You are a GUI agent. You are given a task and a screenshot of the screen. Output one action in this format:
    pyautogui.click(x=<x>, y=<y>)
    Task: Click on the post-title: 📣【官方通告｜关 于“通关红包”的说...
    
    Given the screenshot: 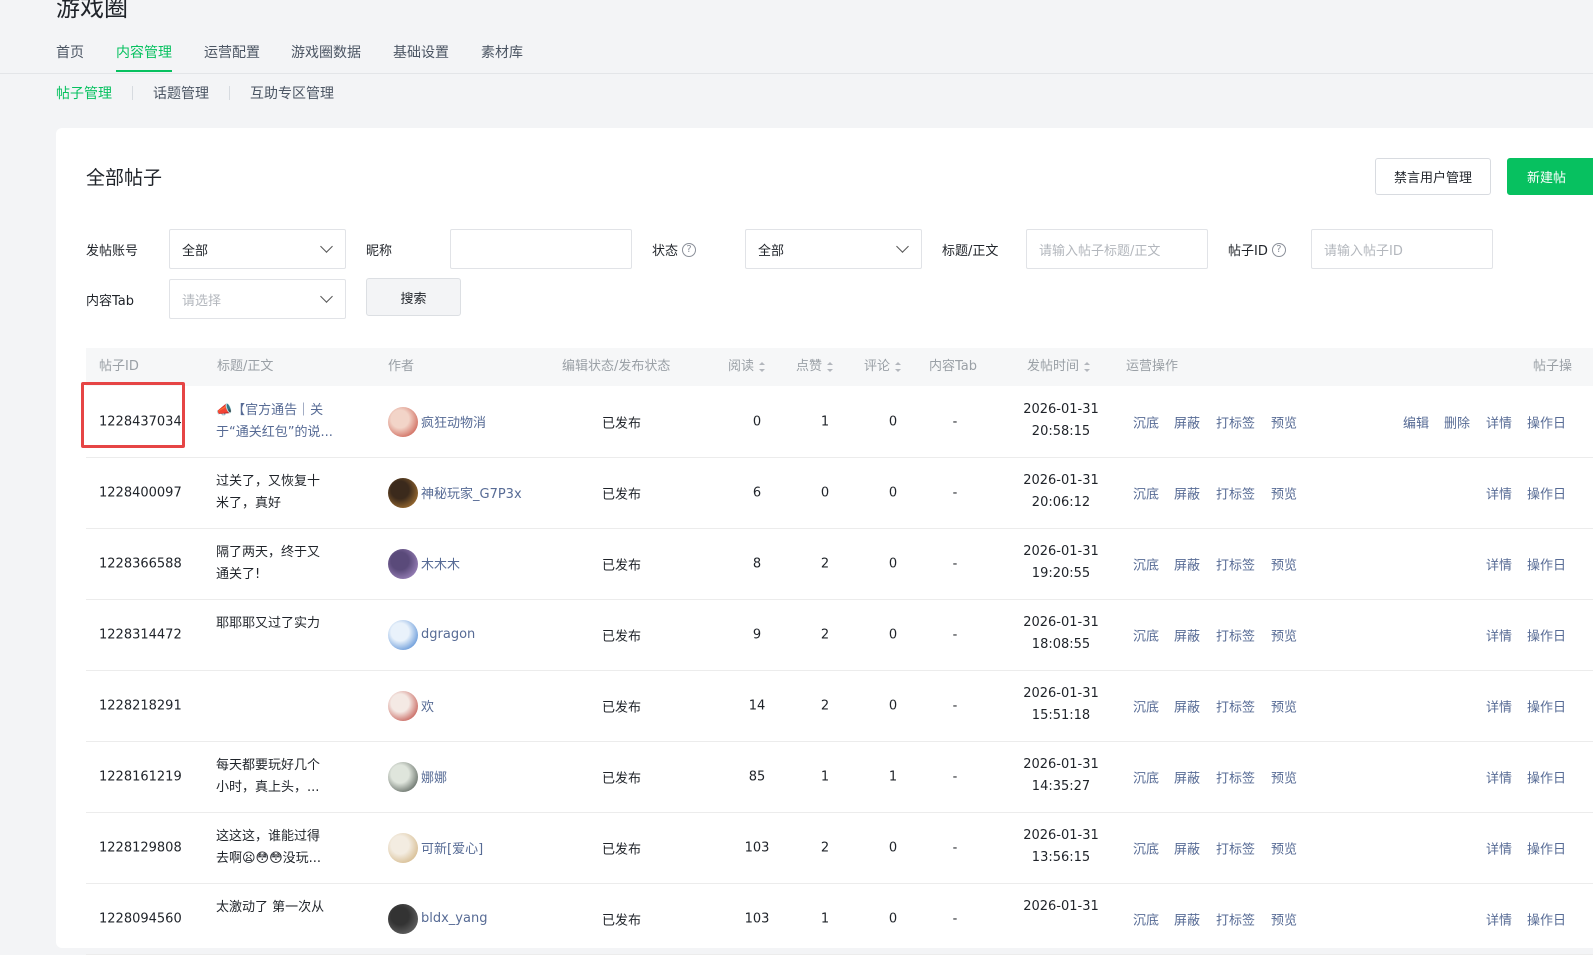 What is the action you would take?
    pyautogui.click(x=281, y=422)
    